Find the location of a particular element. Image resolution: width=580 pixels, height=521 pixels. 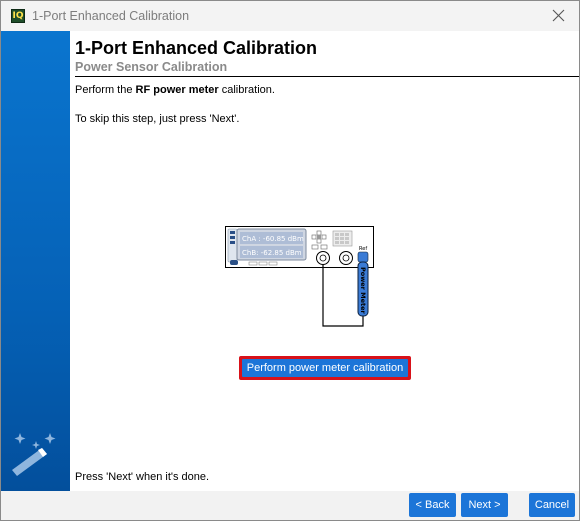

channel-a-readout: ChA : -60.85 dBm is located at coordinates (273, 239).